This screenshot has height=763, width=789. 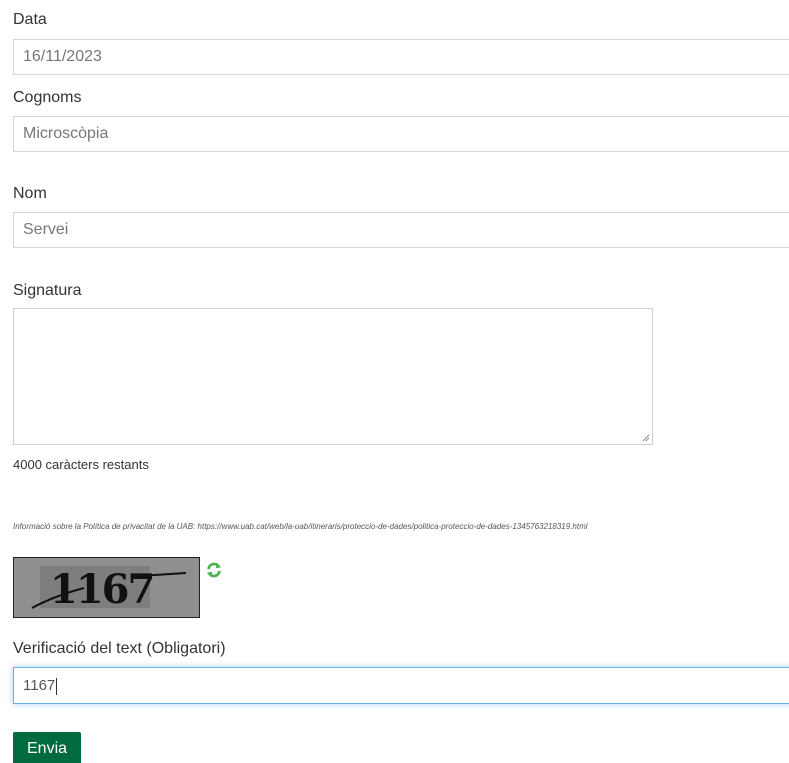 I want to click on captcha-text: 1167, so click(x=101, y=589).